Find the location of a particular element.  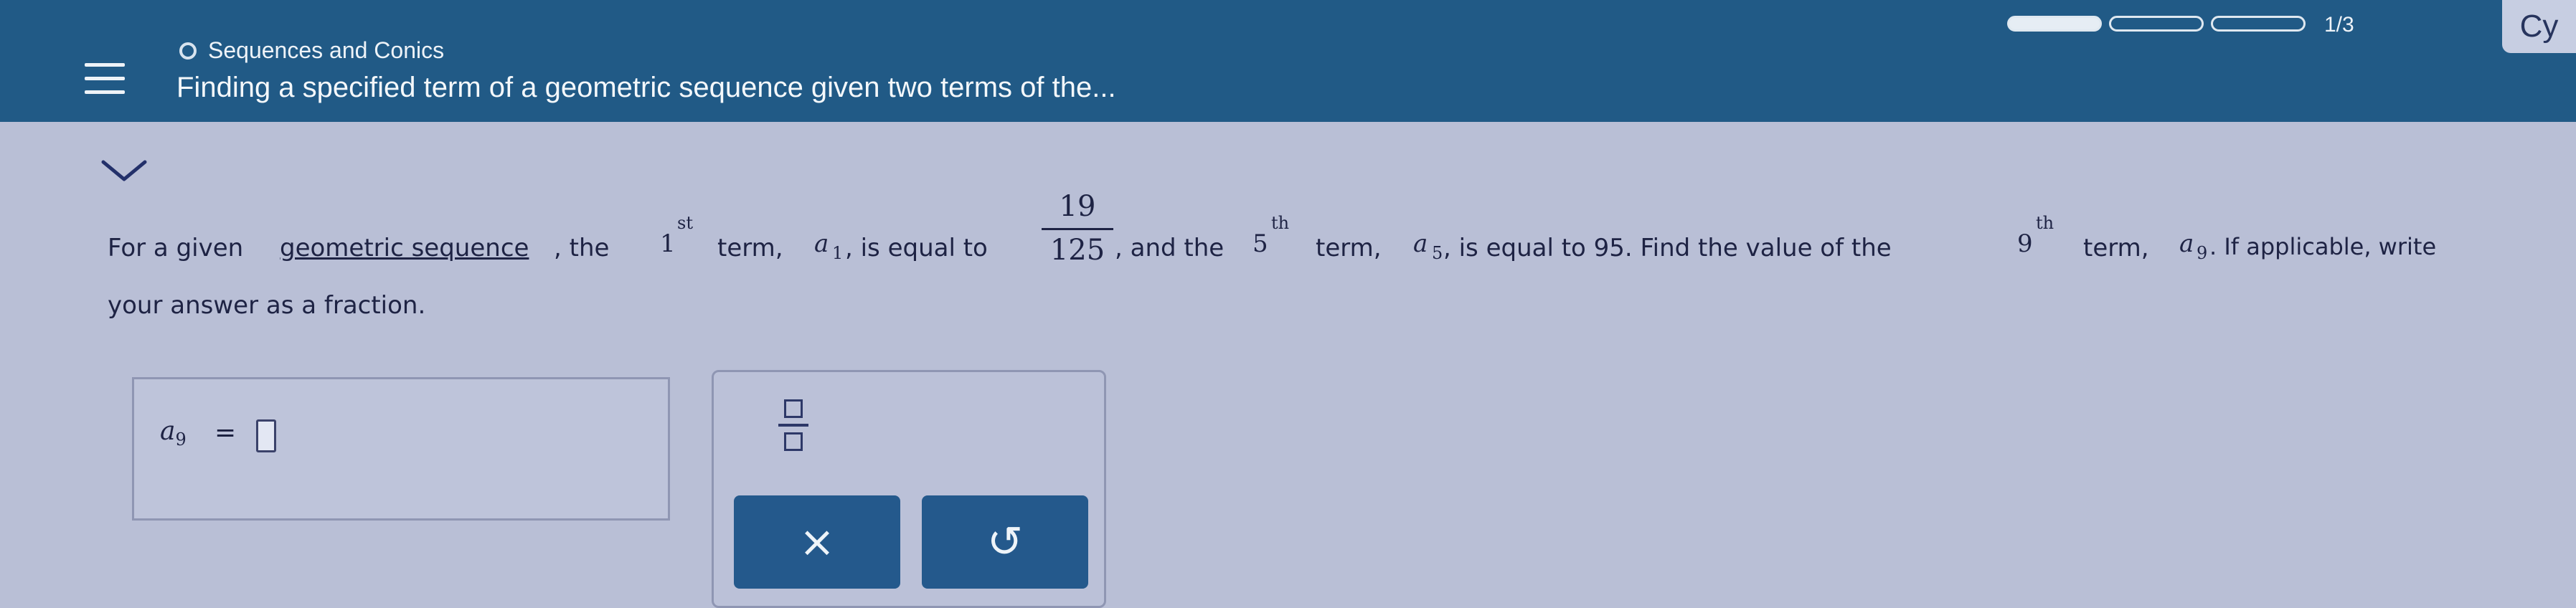

answer-area: a9 = is located at coordinates (401, 449).